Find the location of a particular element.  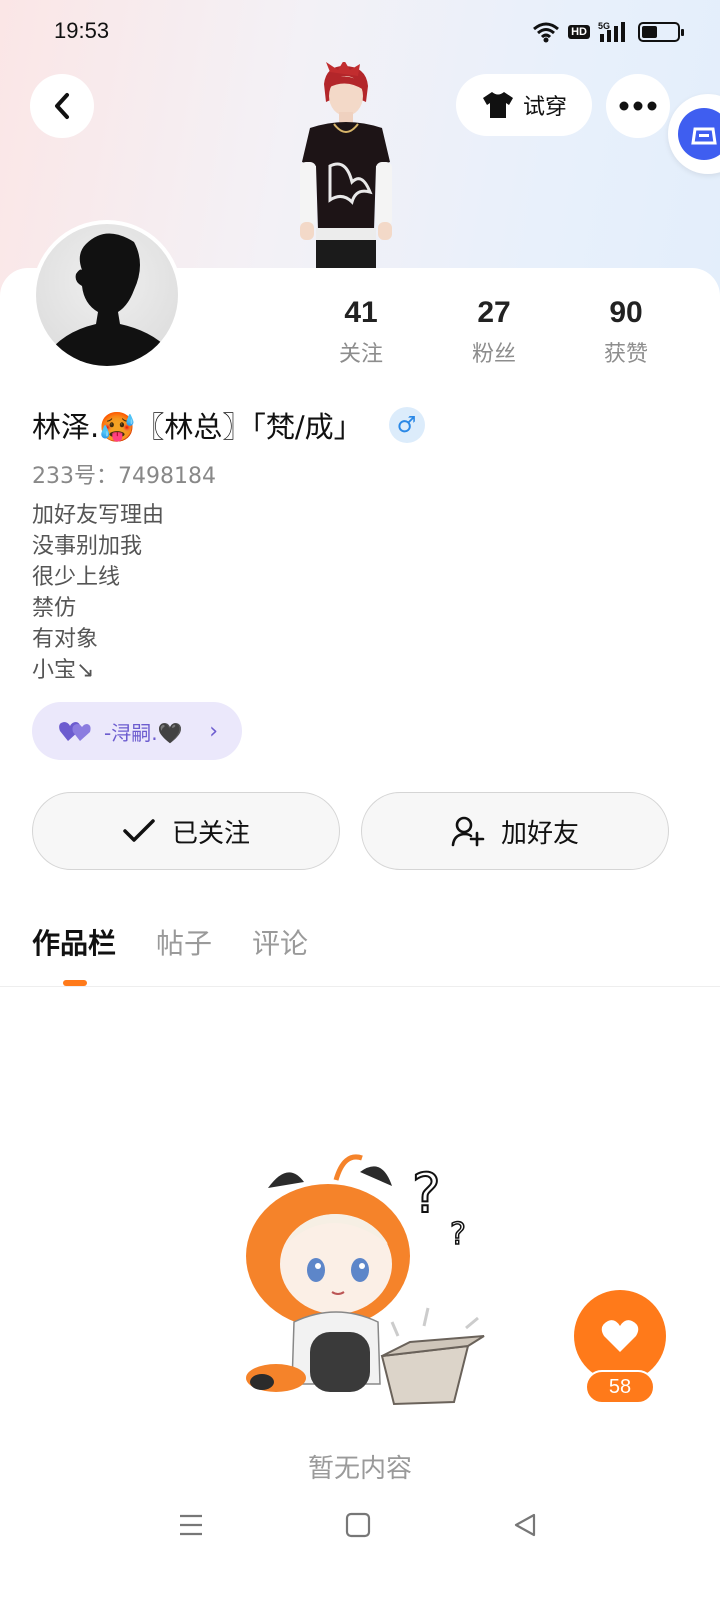

stat-label: 粉丝 is located at coordinates (493, 354).